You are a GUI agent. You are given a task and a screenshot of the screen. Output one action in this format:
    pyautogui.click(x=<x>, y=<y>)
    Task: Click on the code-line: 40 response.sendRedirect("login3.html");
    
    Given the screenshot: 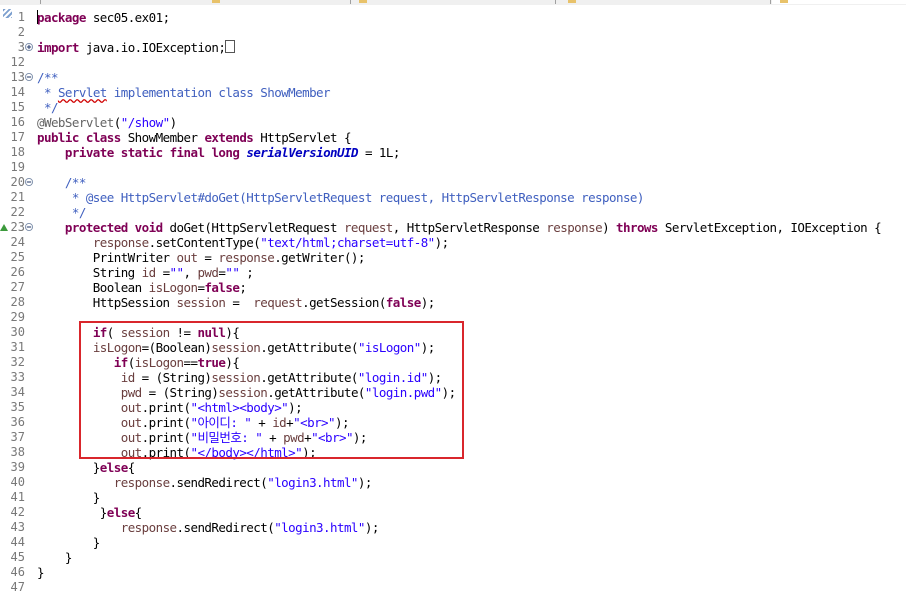 What is the action you would take?
    pyautogui.click(x=453, y=482)
    